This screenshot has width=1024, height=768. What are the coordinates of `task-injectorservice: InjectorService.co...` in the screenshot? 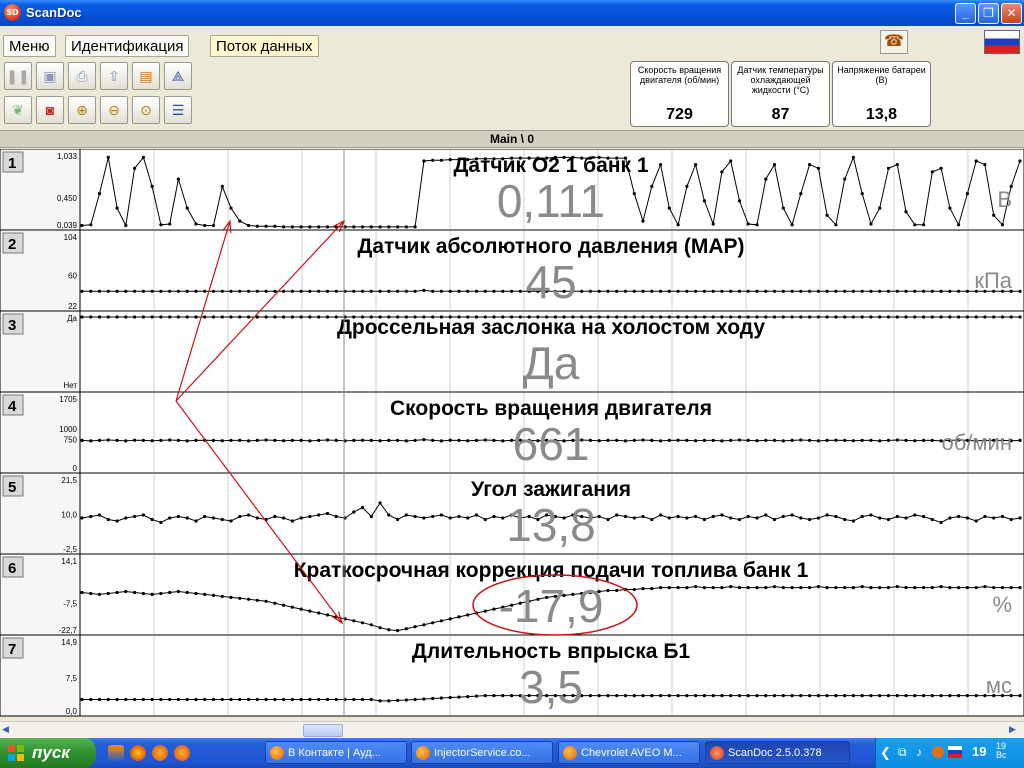 It's located at (482, 752).